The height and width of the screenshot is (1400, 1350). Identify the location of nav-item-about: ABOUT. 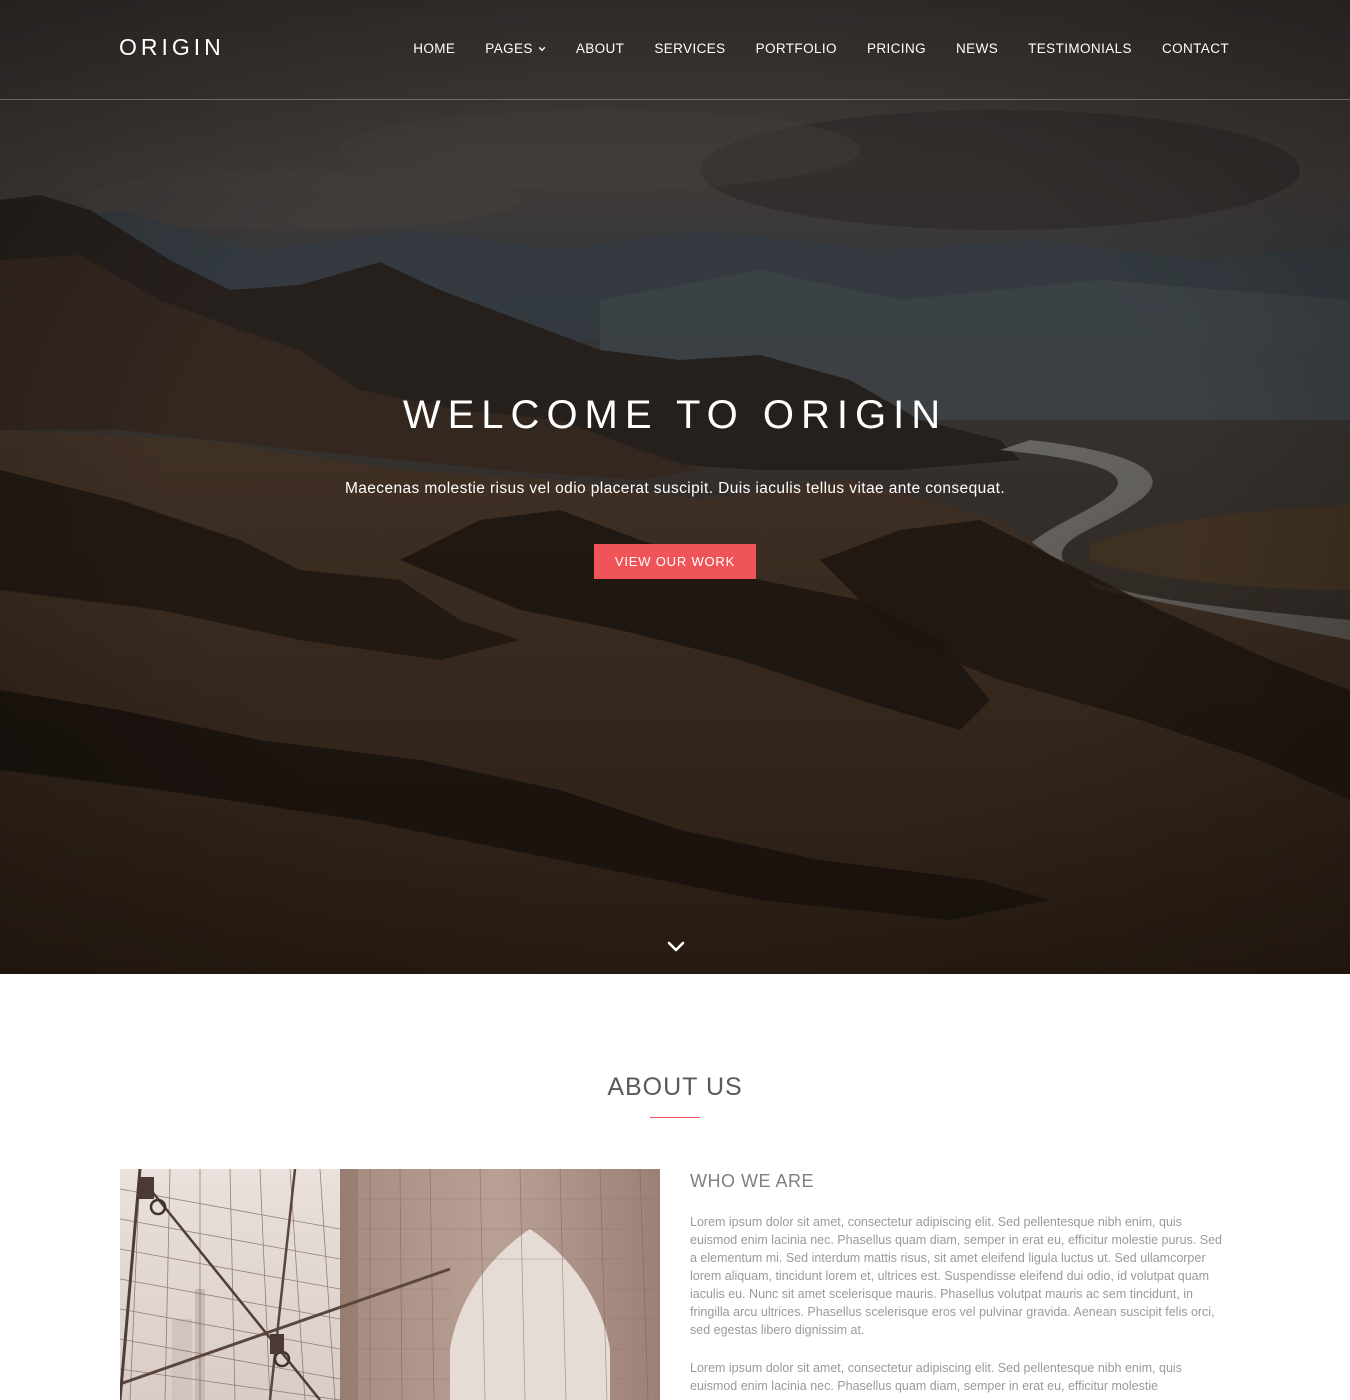
(600, 49).